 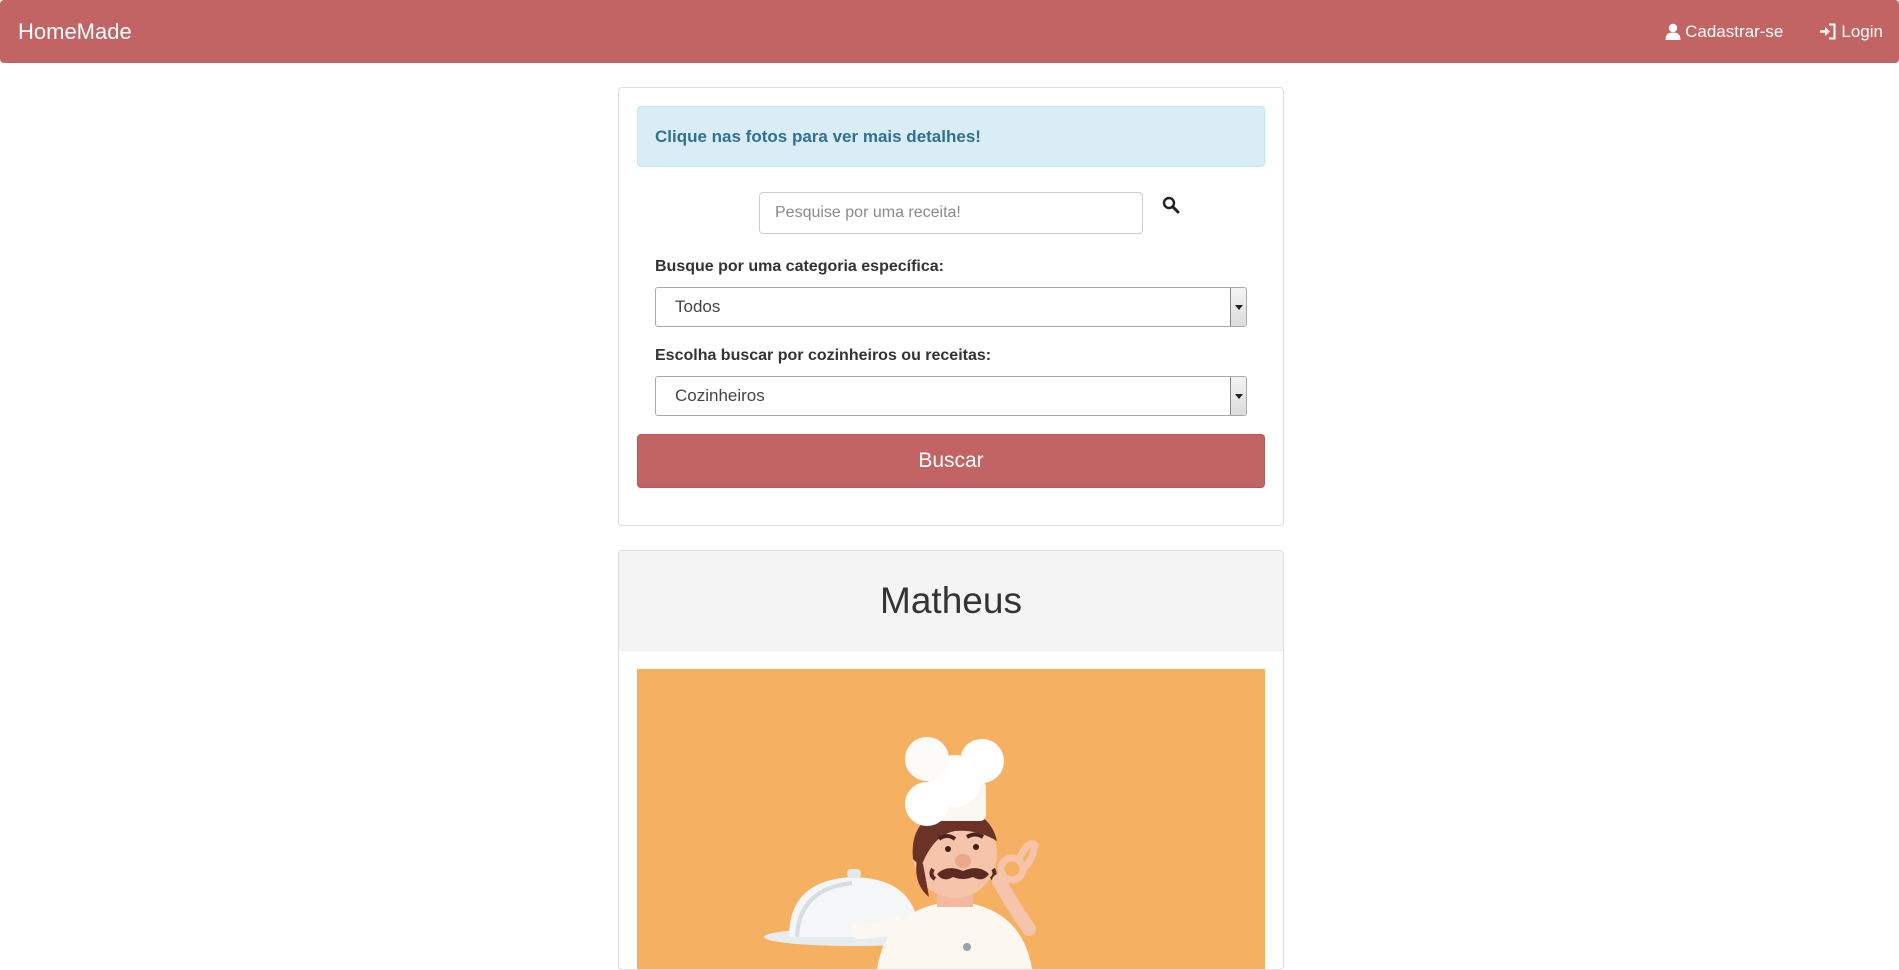 What do you see at coordinates (1862, 31) in the screenshot?
I see `login-label: Login` at bounding box center [1862, 31].